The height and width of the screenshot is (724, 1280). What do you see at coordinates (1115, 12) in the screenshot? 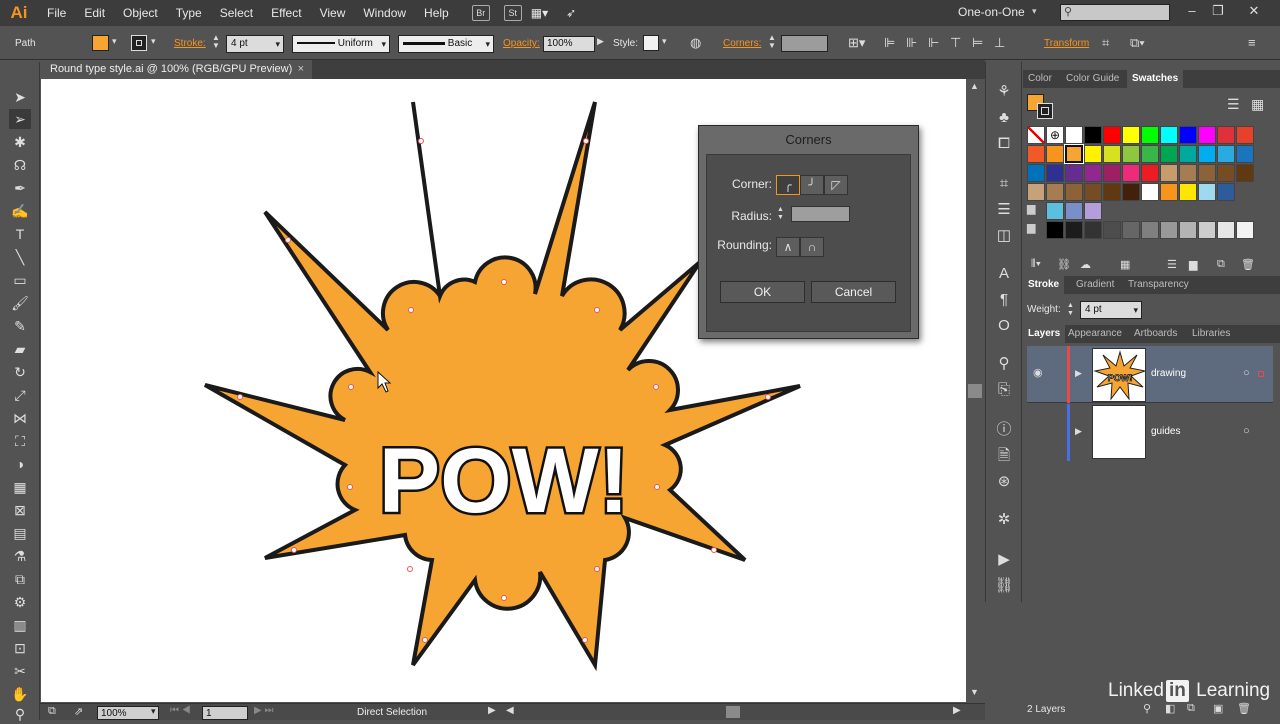
I see `help-search-input: ⚲` at bounding box center [1115, 12].